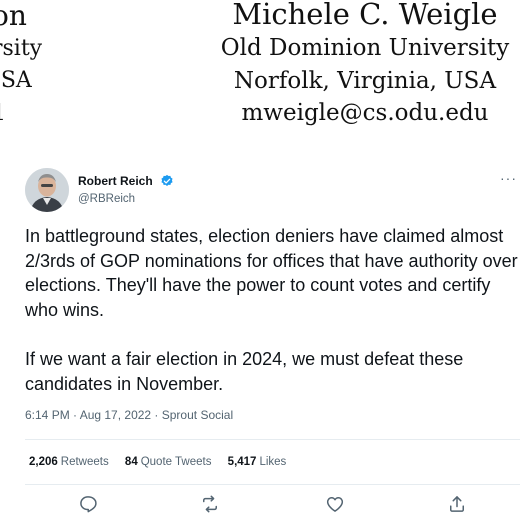  Describe the element at coordinates (210, 504) in the screenshot. I see `retweet-icon` at that location.